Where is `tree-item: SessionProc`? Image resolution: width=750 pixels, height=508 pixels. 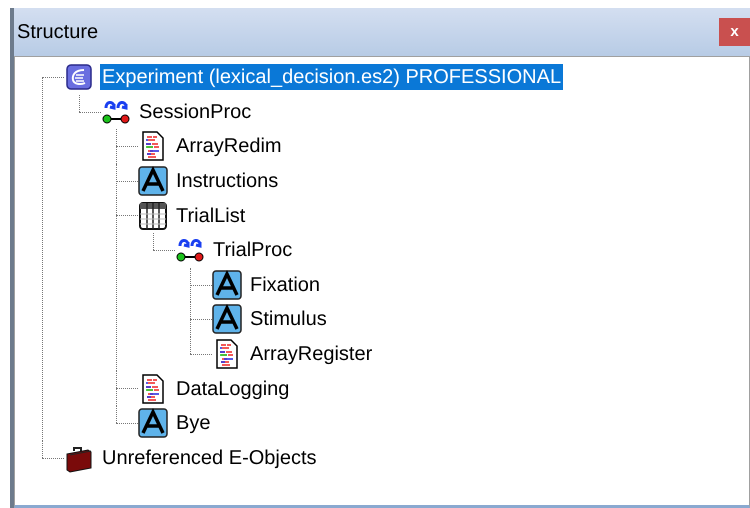
tree-item: SessionProc is located at coordinates (195, 111).